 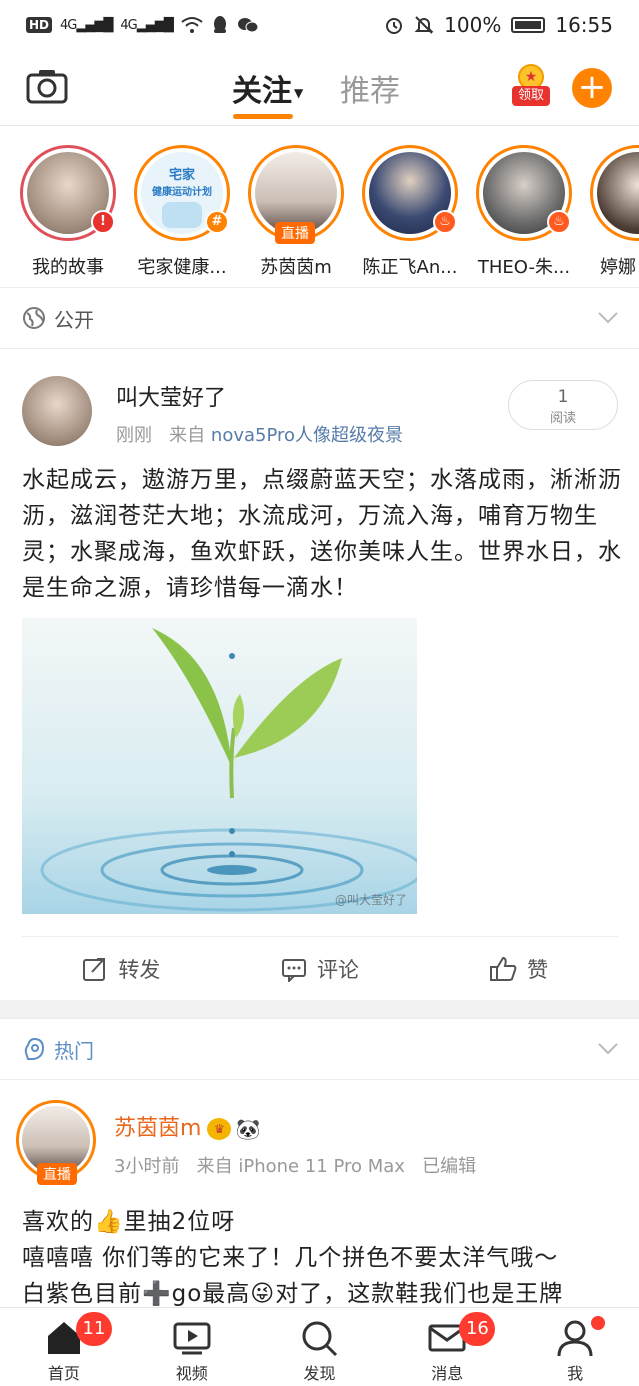 I want to click on post-meta: 3小时前 来自 iPhone 11 Pro Max 已编辑, so click(x=295, y=1165).